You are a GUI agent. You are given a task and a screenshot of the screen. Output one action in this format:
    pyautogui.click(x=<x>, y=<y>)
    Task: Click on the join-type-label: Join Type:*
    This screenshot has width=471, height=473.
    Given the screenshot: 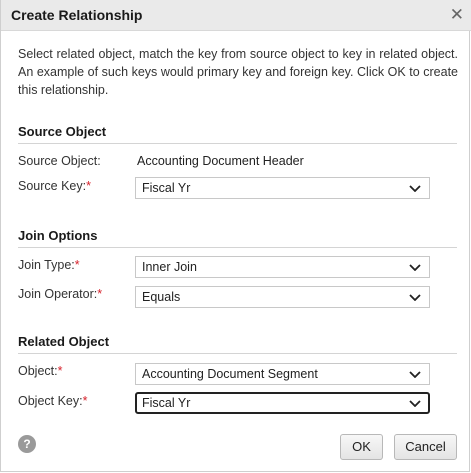 What is the action you would take?
    pyautogui.click(x=49, y=265)
    